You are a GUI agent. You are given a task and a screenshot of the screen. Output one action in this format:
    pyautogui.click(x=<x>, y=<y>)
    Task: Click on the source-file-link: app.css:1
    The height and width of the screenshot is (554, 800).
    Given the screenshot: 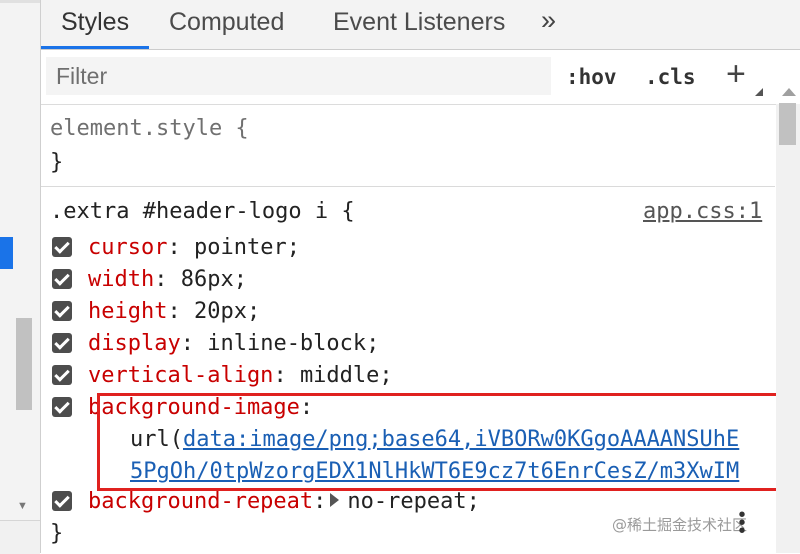 What is the action you would take?
    pyautogui.click(x=702, y=212)
    